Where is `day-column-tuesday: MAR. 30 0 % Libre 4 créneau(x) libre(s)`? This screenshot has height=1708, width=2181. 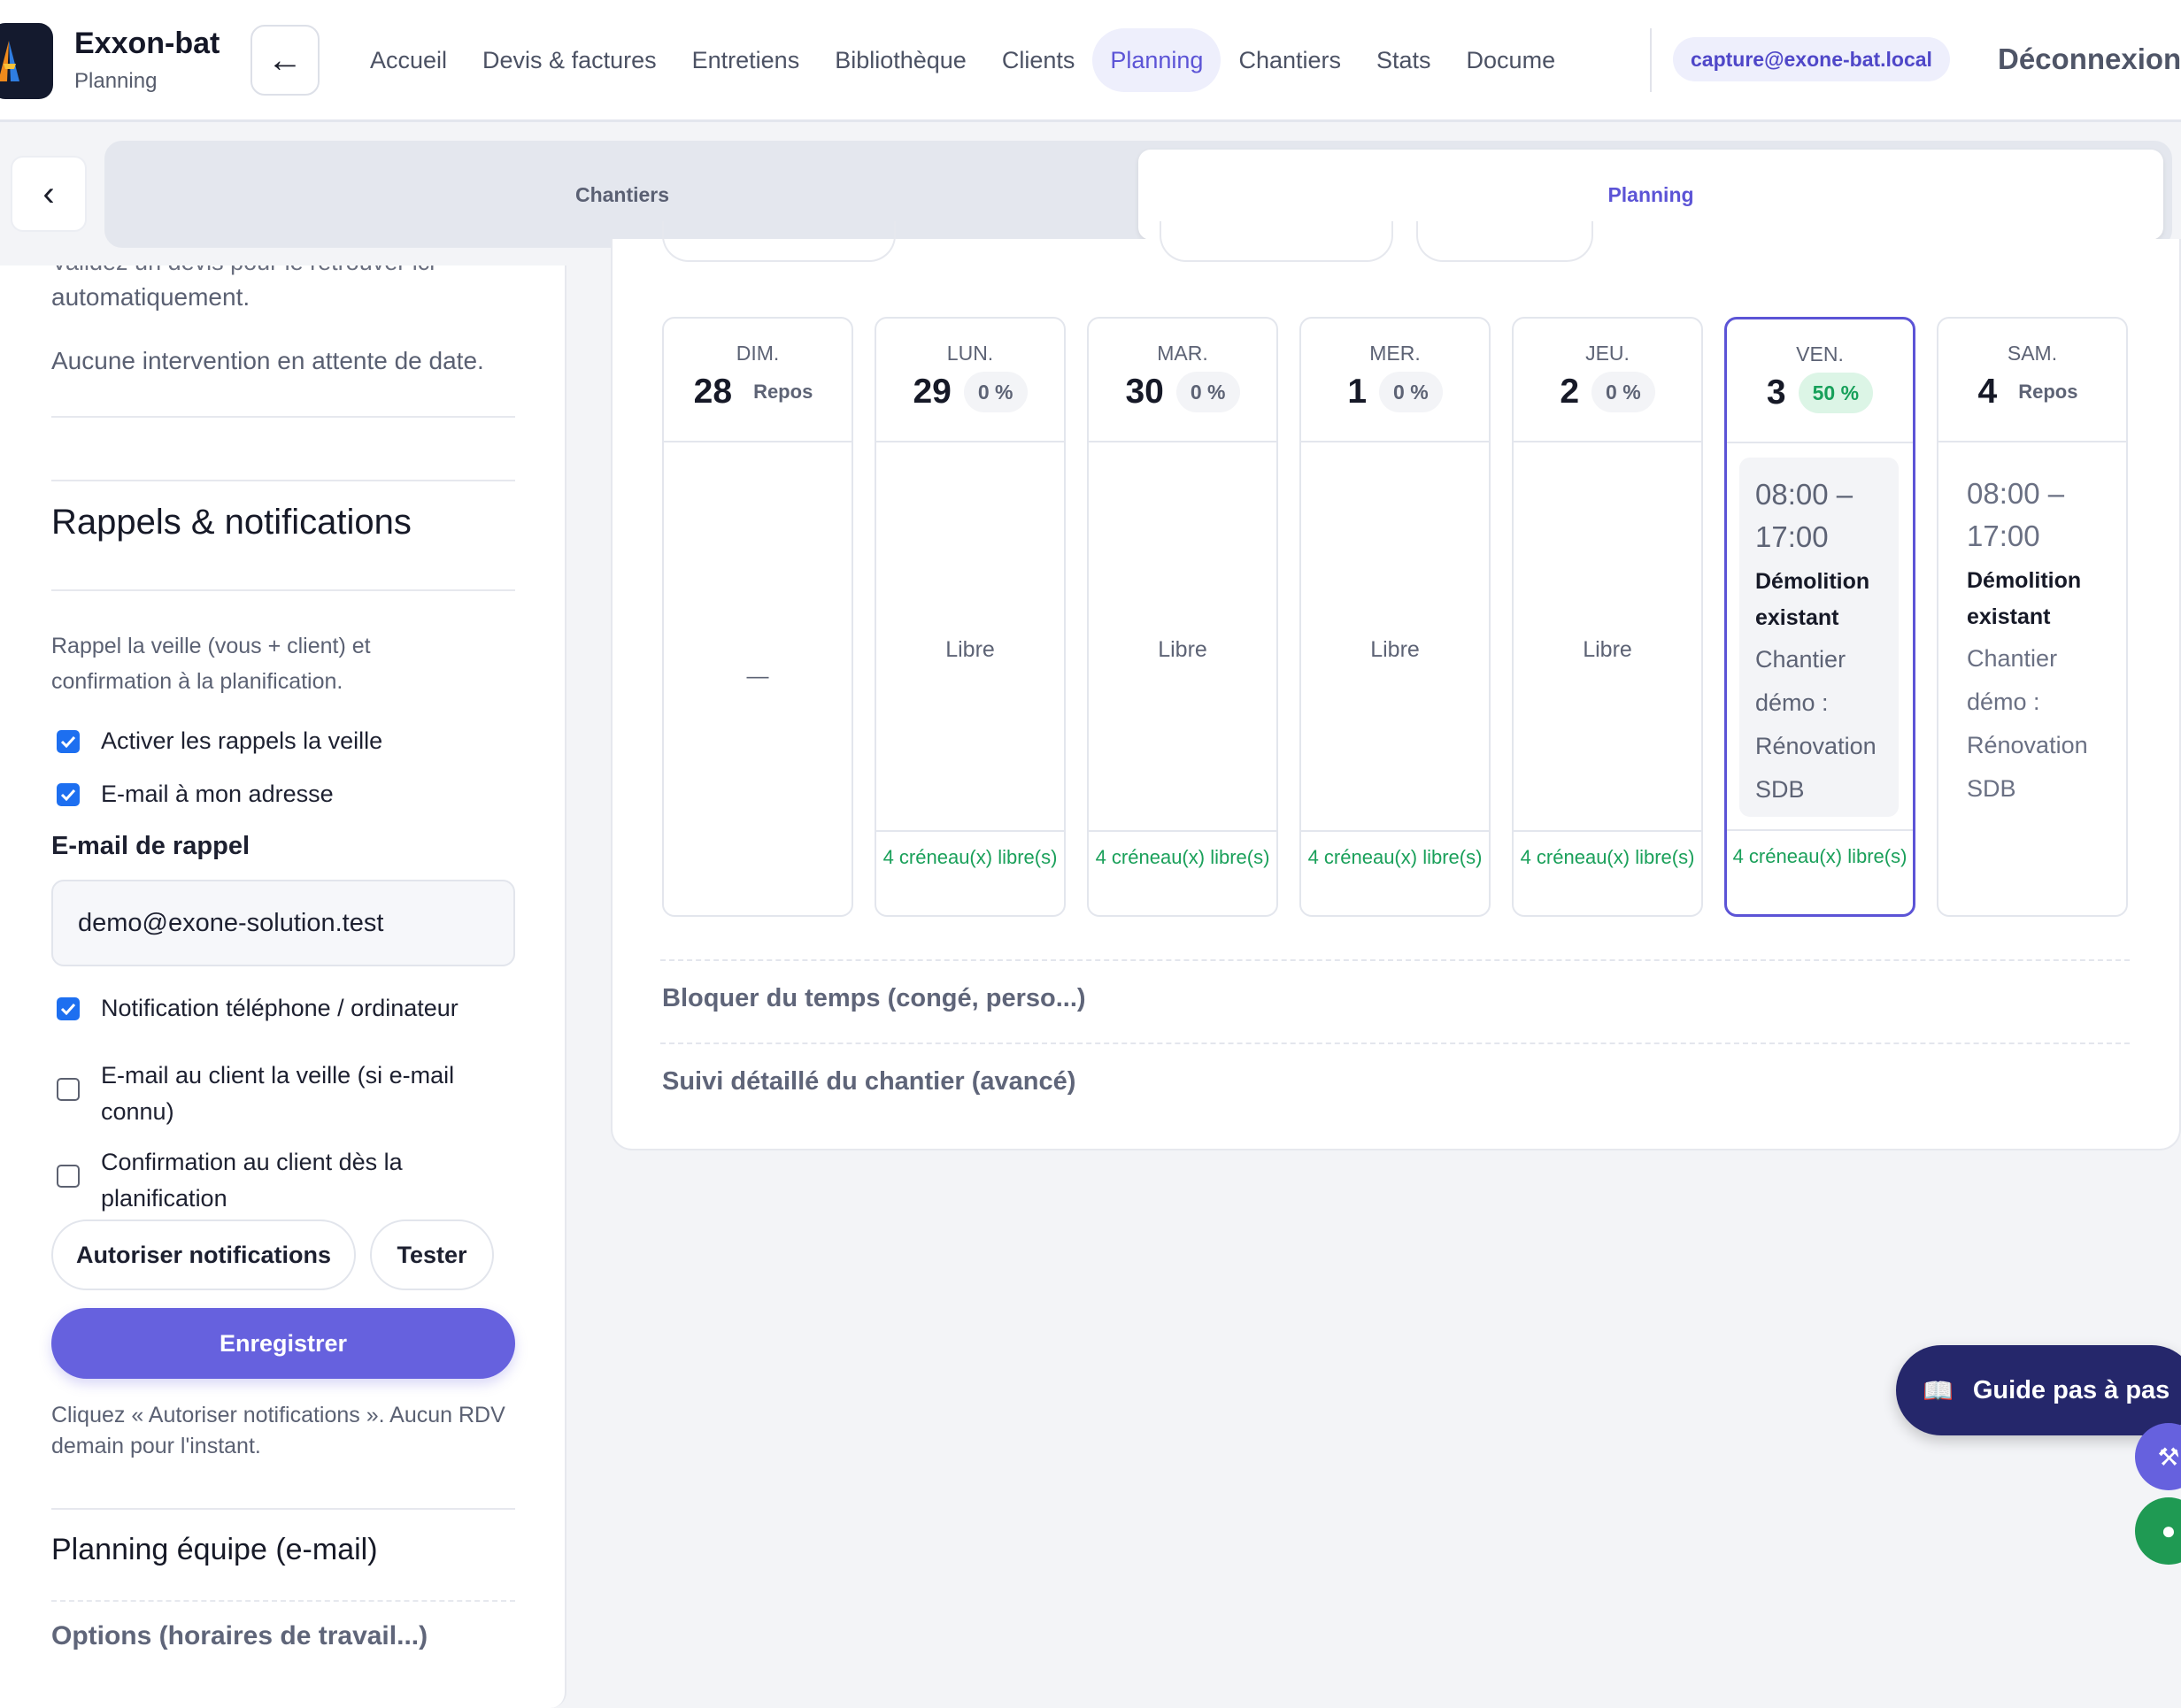 day-column-tuesday: MAR. 30 0 % Libre 4 créneau(x) libre(s) is located at coordinates (1182, 617).